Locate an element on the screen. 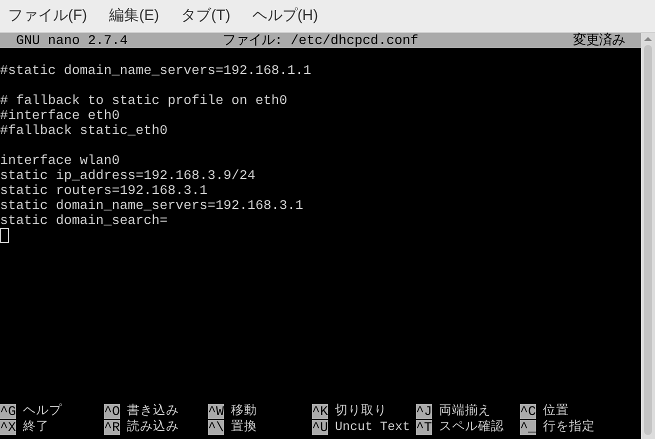  shortcut-label: 切り取り is located at coordinates (360, 411).